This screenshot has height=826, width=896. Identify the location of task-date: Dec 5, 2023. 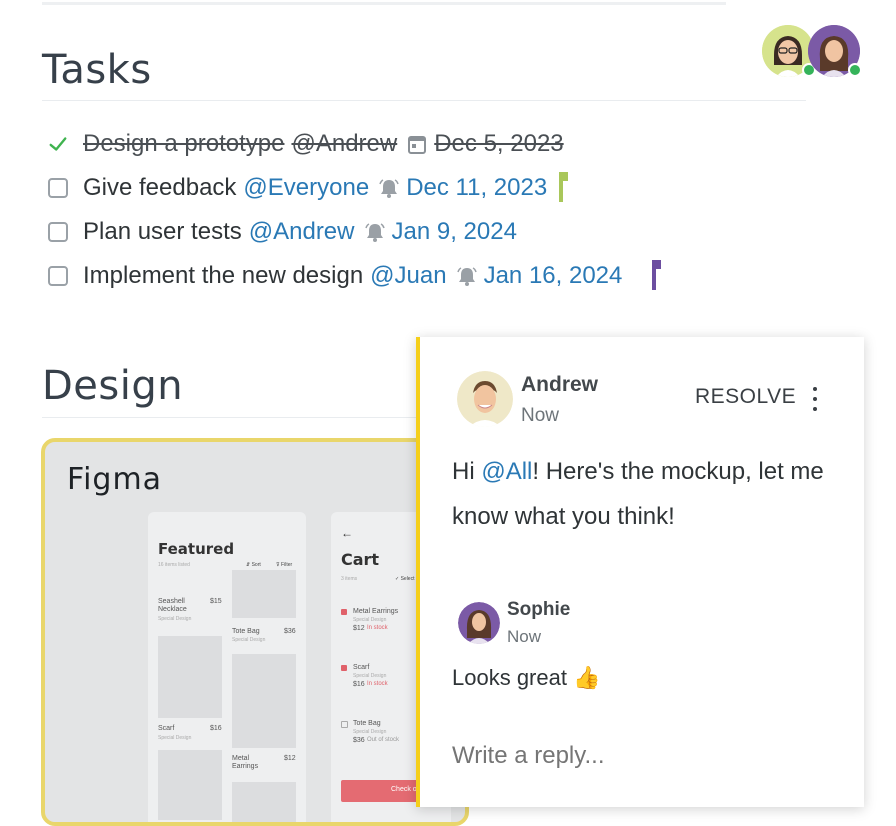
(498, 144).